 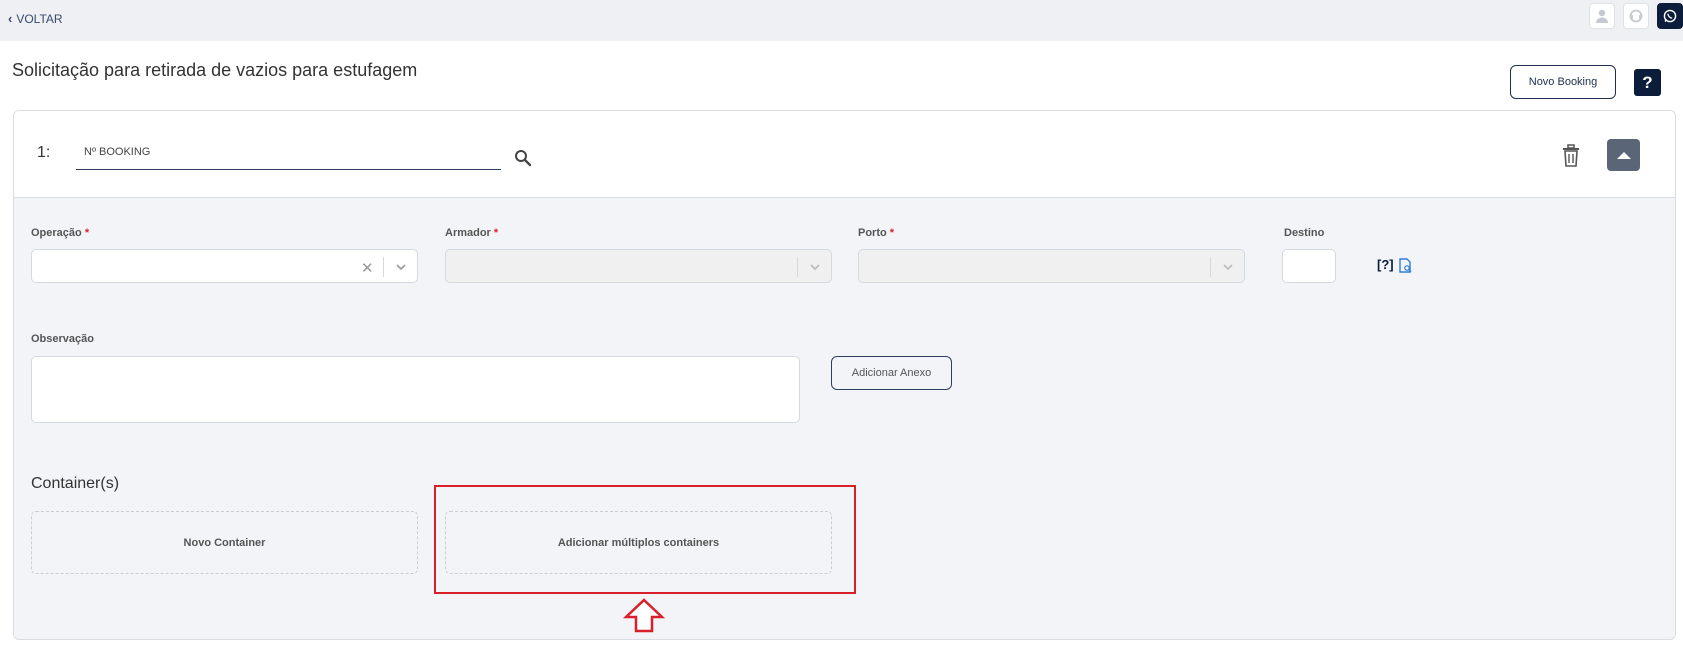 I want to click on operacao-select: ✕, so click(x=224, y=266).